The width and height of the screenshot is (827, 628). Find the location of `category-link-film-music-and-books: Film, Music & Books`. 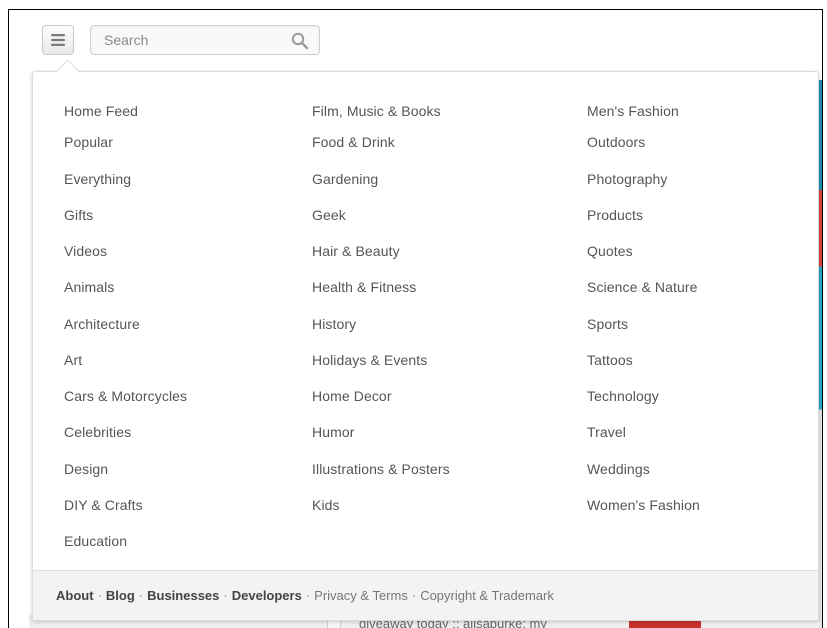

category-link-film-music-and-books: Film, Music & Books is located at coordinates (376, 111).